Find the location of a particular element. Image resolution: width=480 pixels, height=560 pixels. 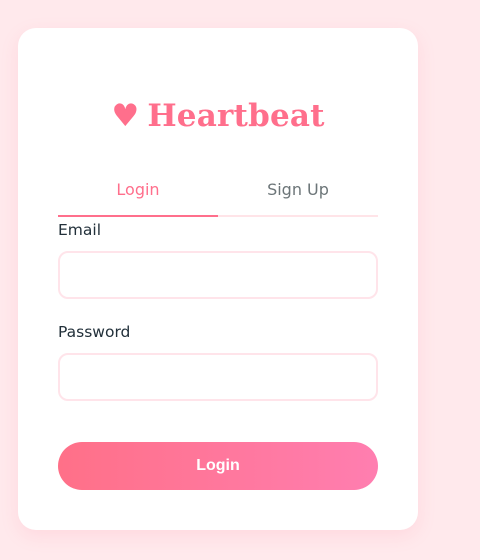

login-button: Login is located at coordinates (218, 466).